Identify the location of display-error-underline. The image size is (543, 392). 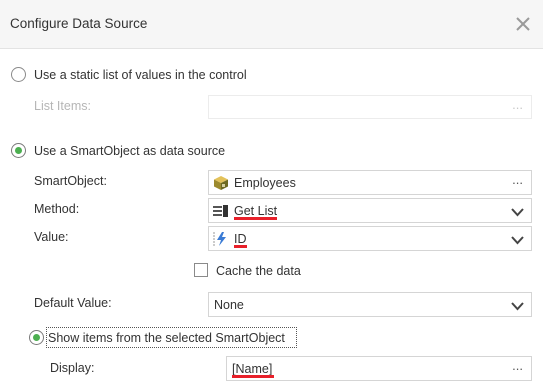
(253, 376).